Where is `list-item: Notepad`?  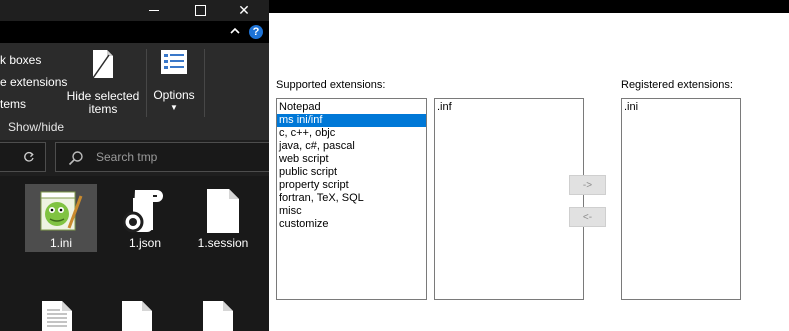
list-item: Notepad is located at coordinates (351, 107).